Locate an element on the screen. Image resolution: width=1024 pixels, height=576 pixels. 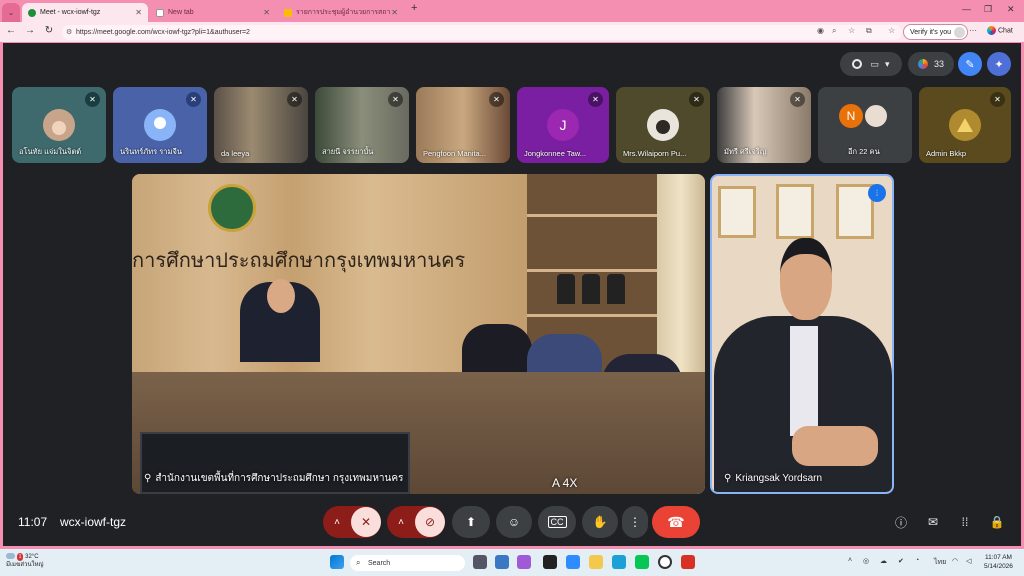
back-arrow-icon: ← is located at coordinates (11, 30).